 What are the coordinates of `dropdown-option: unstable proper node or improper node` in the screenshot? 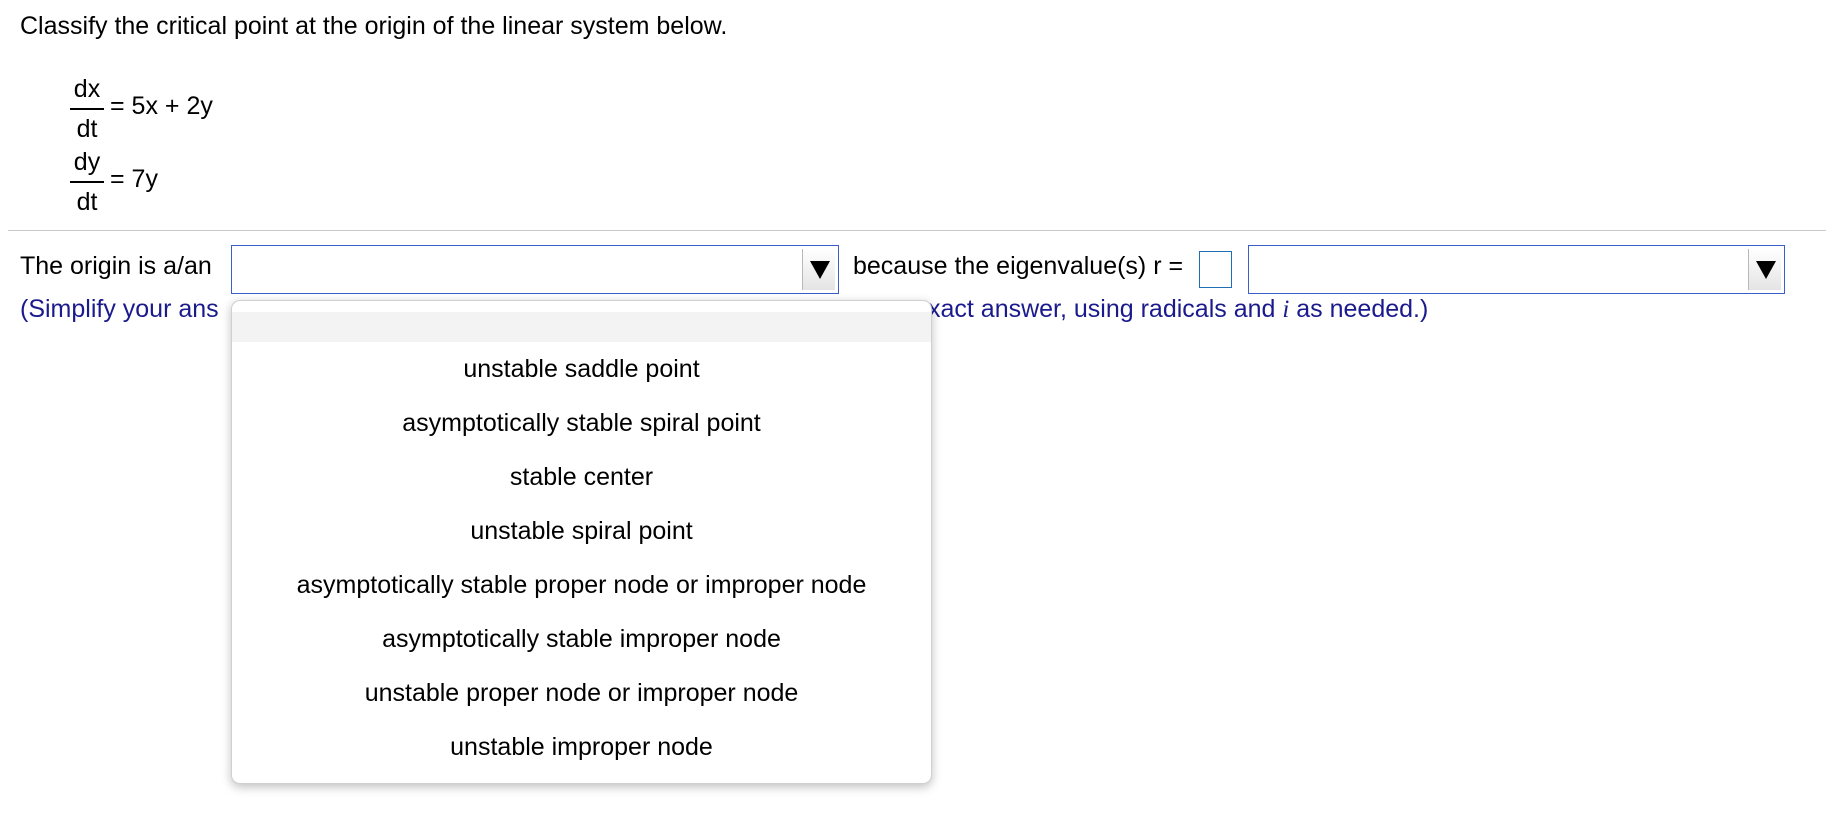 It's located at (581, 693).